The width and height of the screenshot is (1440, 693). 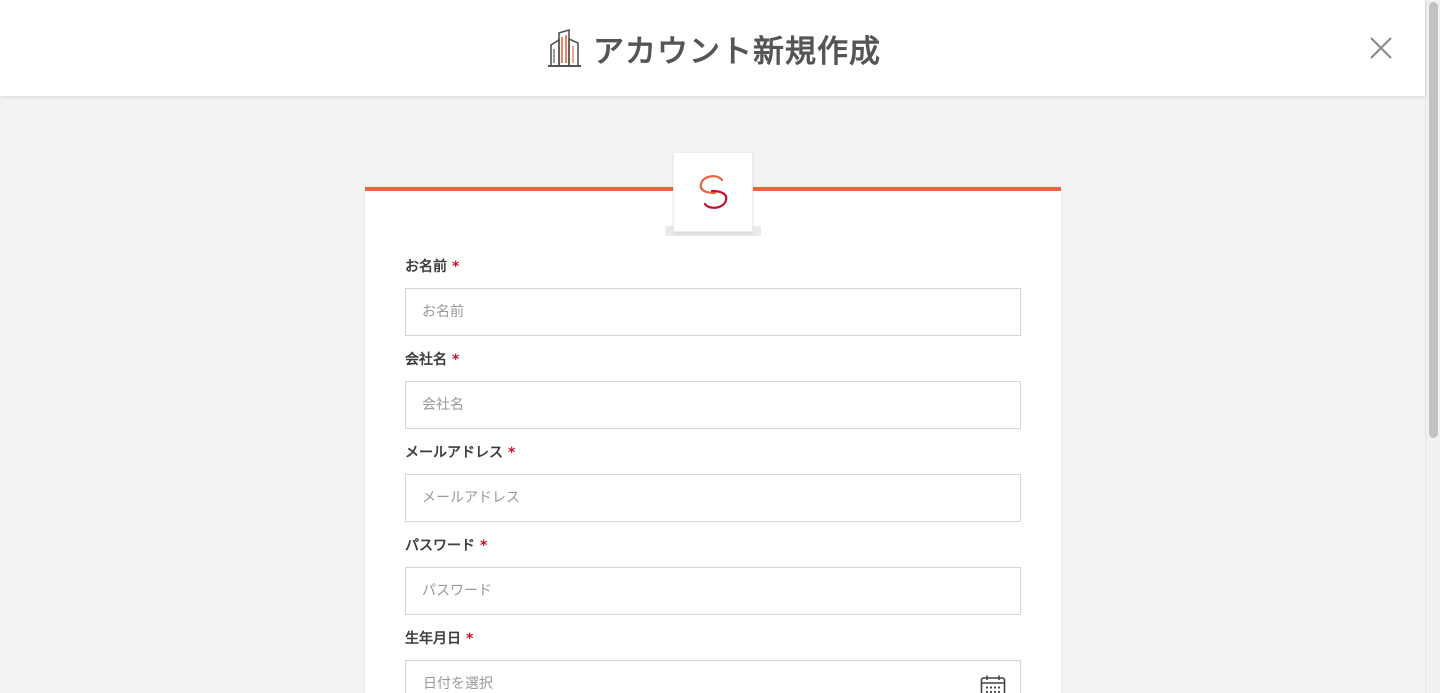 What do you see at coordinates (446, 546) in the screenshot?
I see `password-label: パスワード *` at bounding box center [446, 546].